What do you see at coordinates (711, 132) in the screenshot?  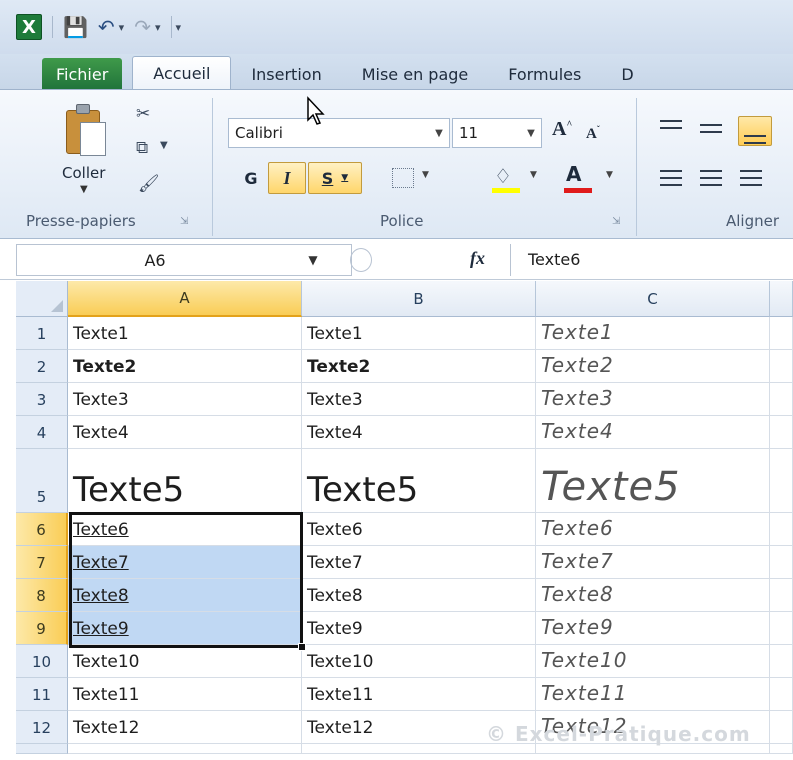 I see `align-middle-icon` at bounding box center [711, 132].